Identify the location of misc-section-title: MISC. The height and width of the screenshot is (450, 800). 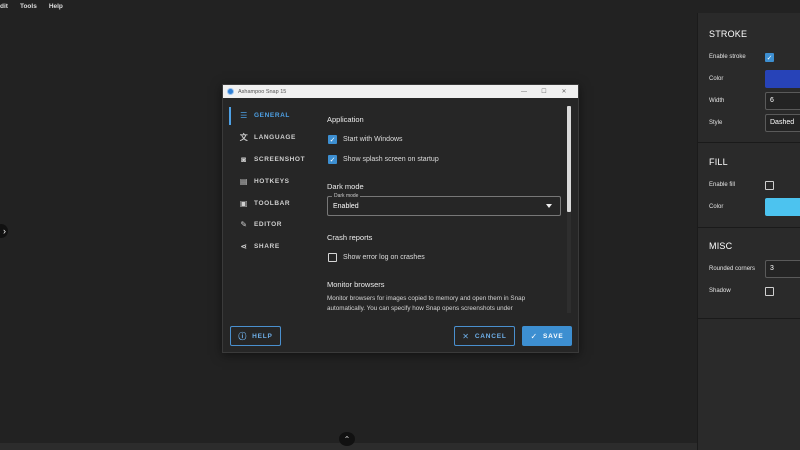
(721, 246).